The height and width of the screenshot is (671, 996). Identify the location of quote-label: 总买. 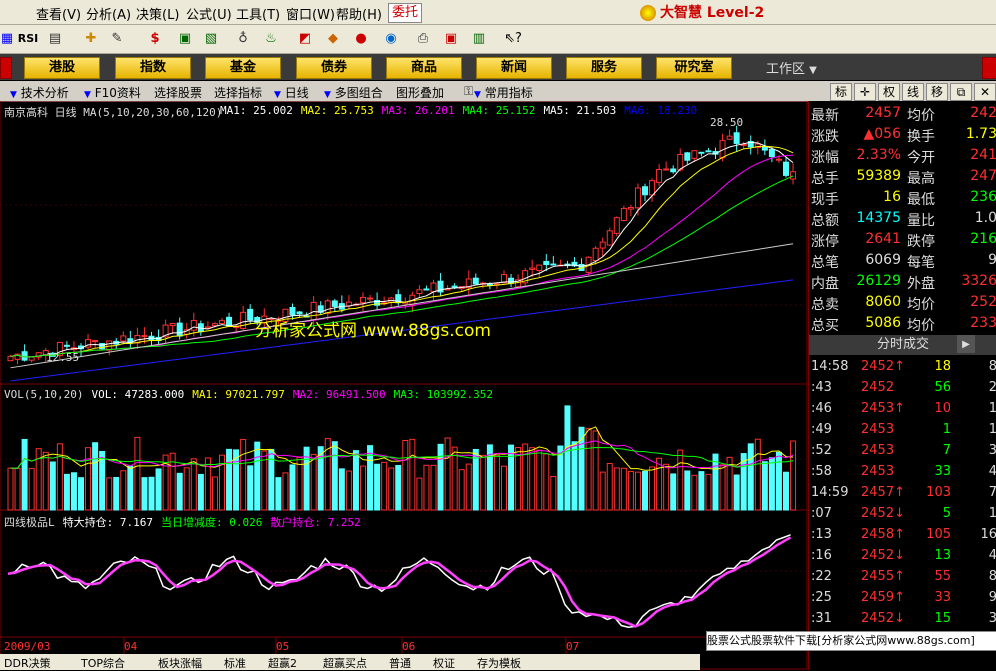
(825, 326).